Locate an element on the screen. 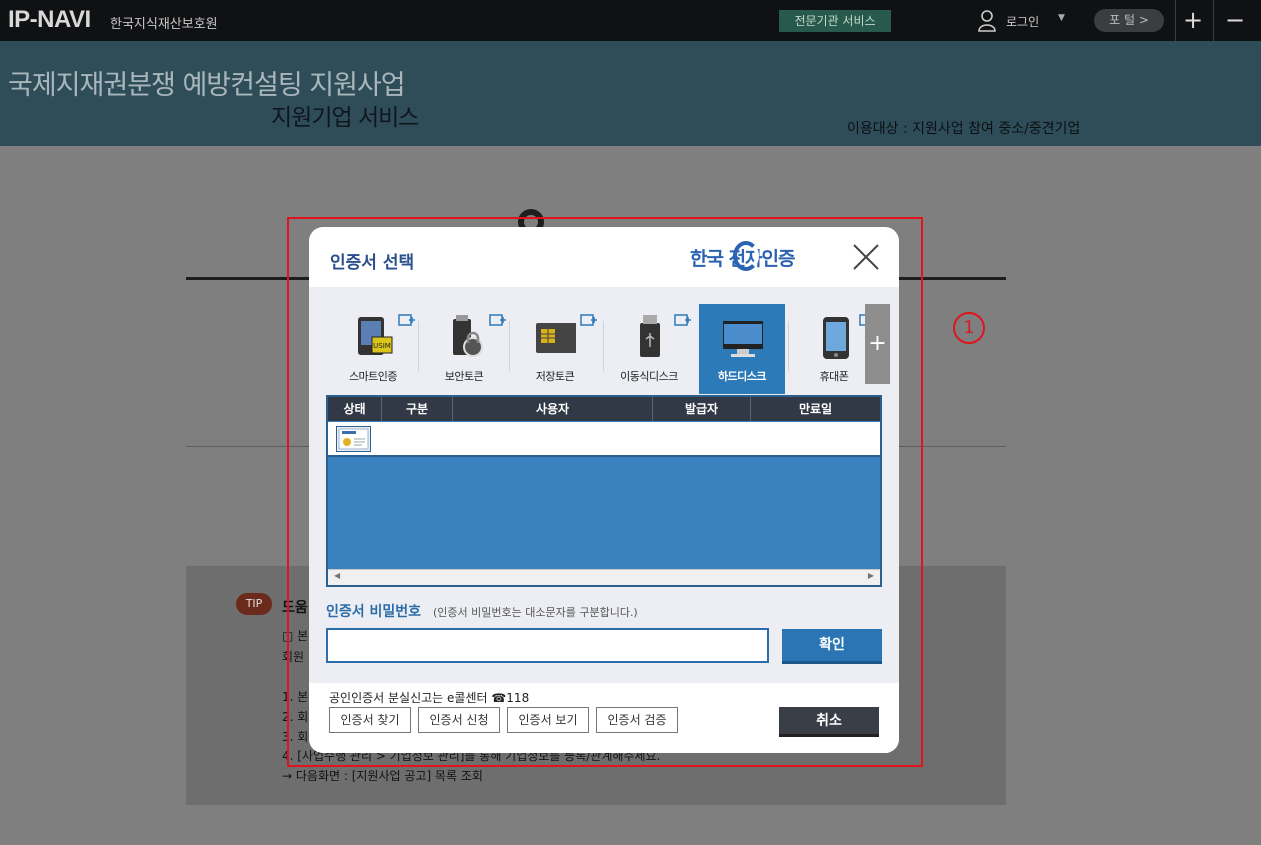  tab-label: 저장토큰 is located at coordinates (555, 376).